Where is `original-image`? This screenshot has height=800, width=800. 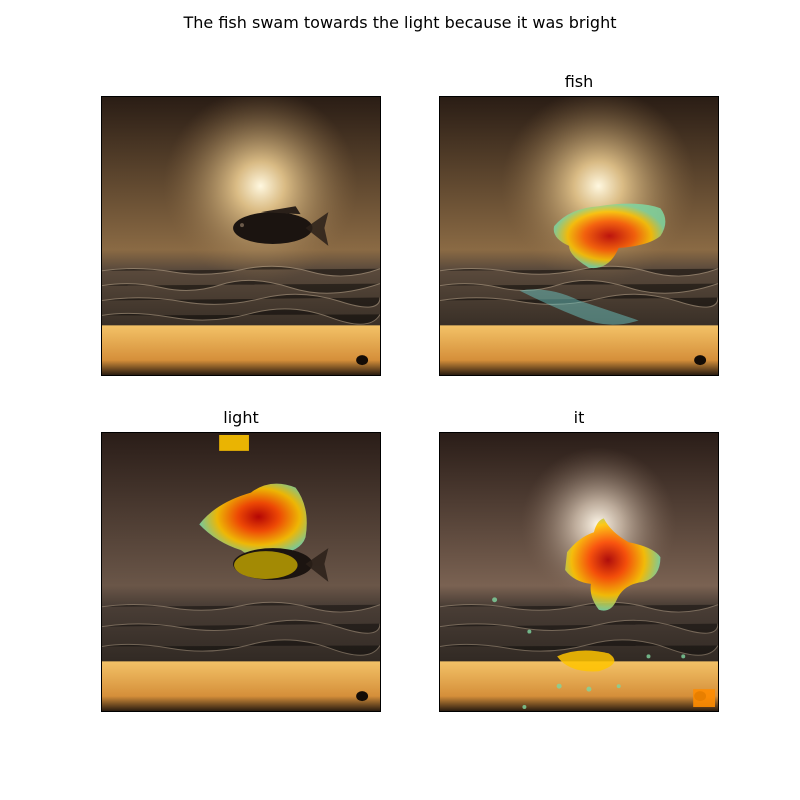
original-image is located at coordinates (241, 236).